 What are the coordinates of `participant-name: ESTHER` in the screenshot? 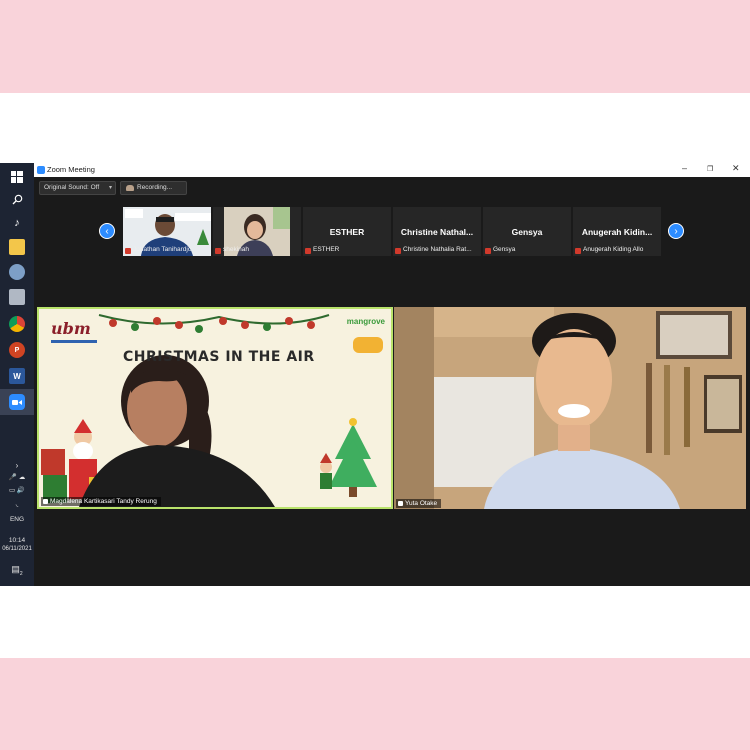 It's located at (347, 232).